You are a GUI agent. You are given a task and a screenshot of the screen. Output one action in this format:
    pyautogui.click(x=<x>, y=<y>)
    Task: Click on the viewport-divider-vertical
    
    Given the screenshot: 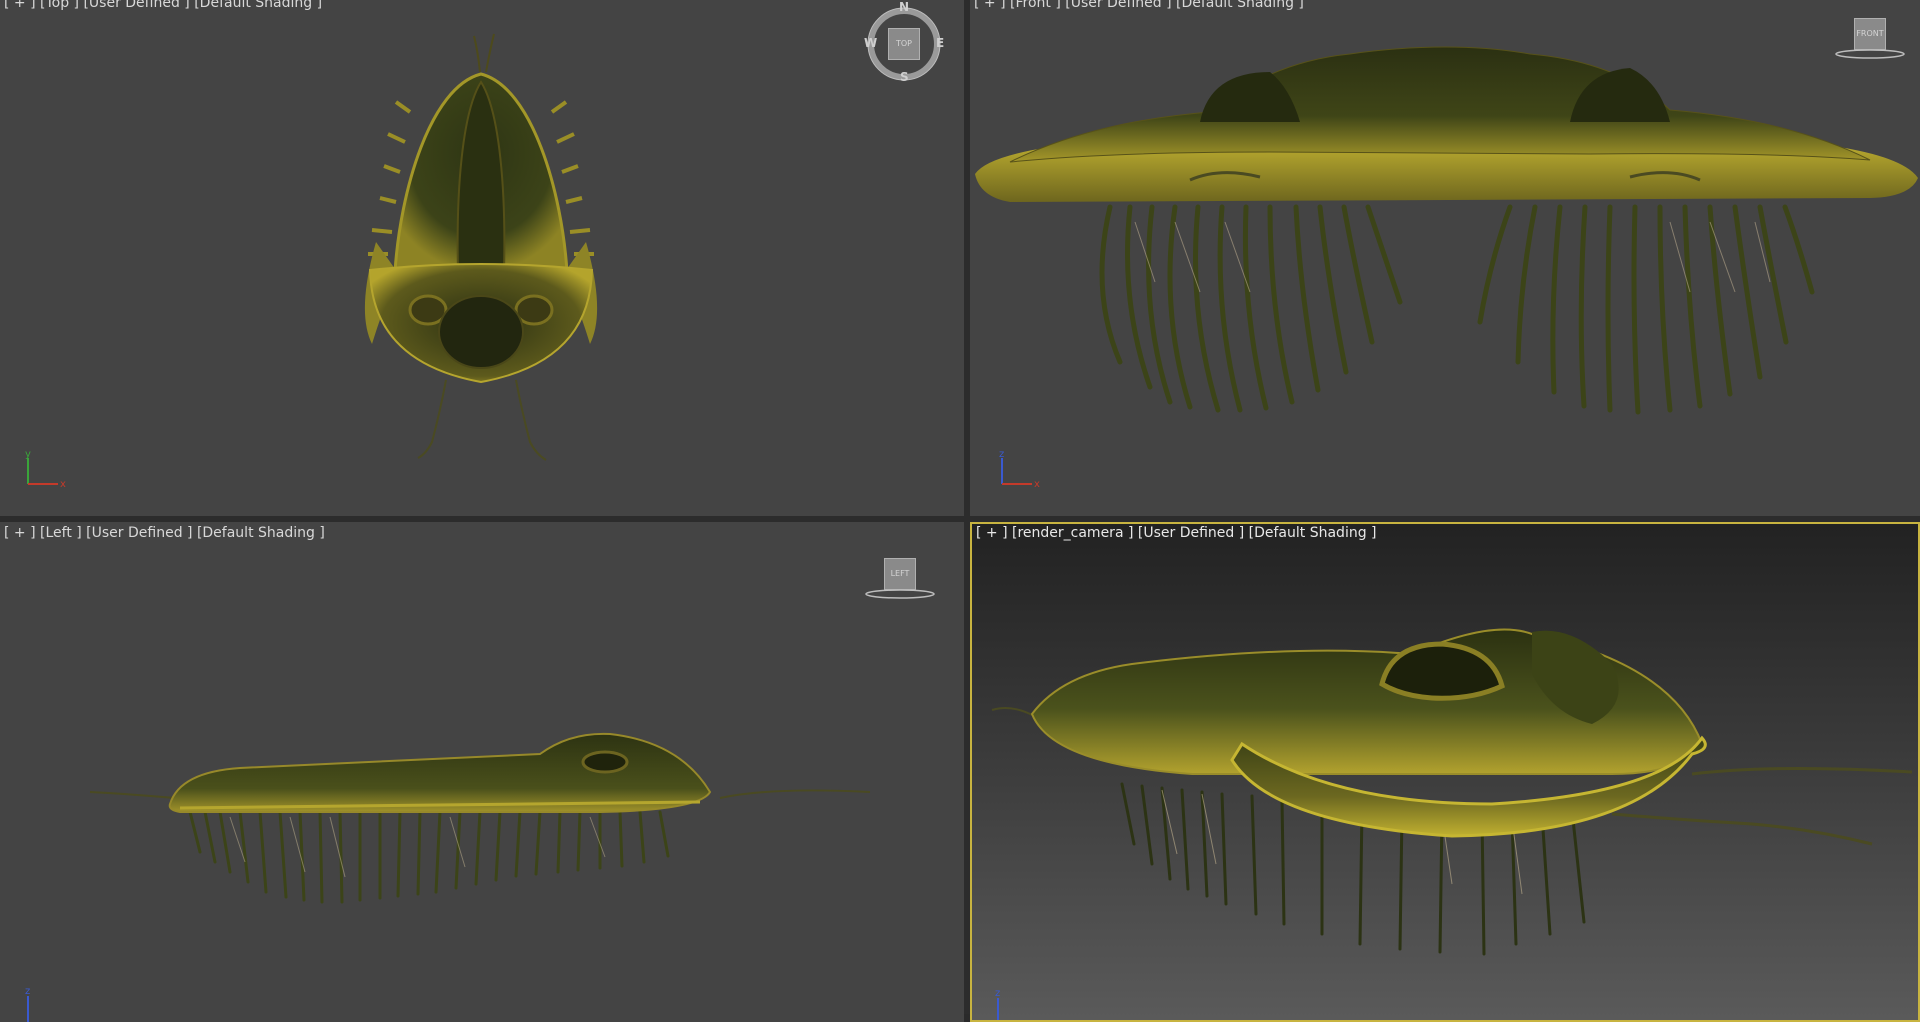 What is the action you would take?
    pyautogui.click(x=967, y=507)
    